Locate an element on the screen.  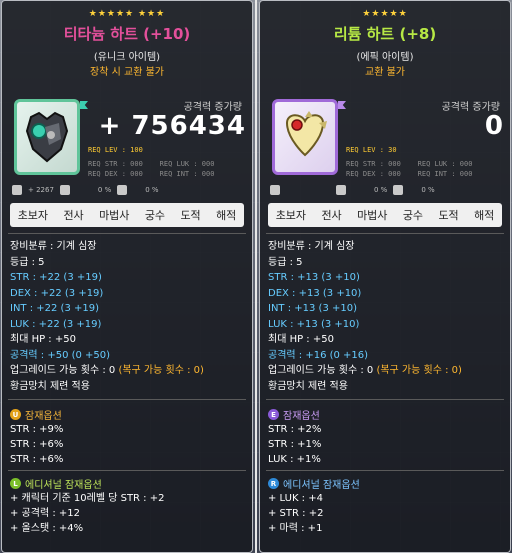
rare-grade-icon: R is located at coordinates (273, 483).